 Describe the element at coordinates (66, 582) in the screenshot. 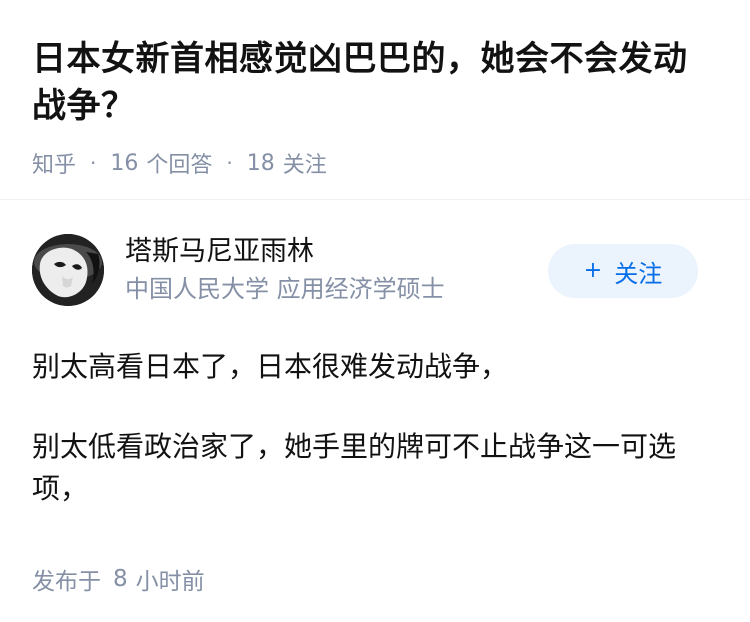

I see `publish-time-prefix: 发布于` at that location.